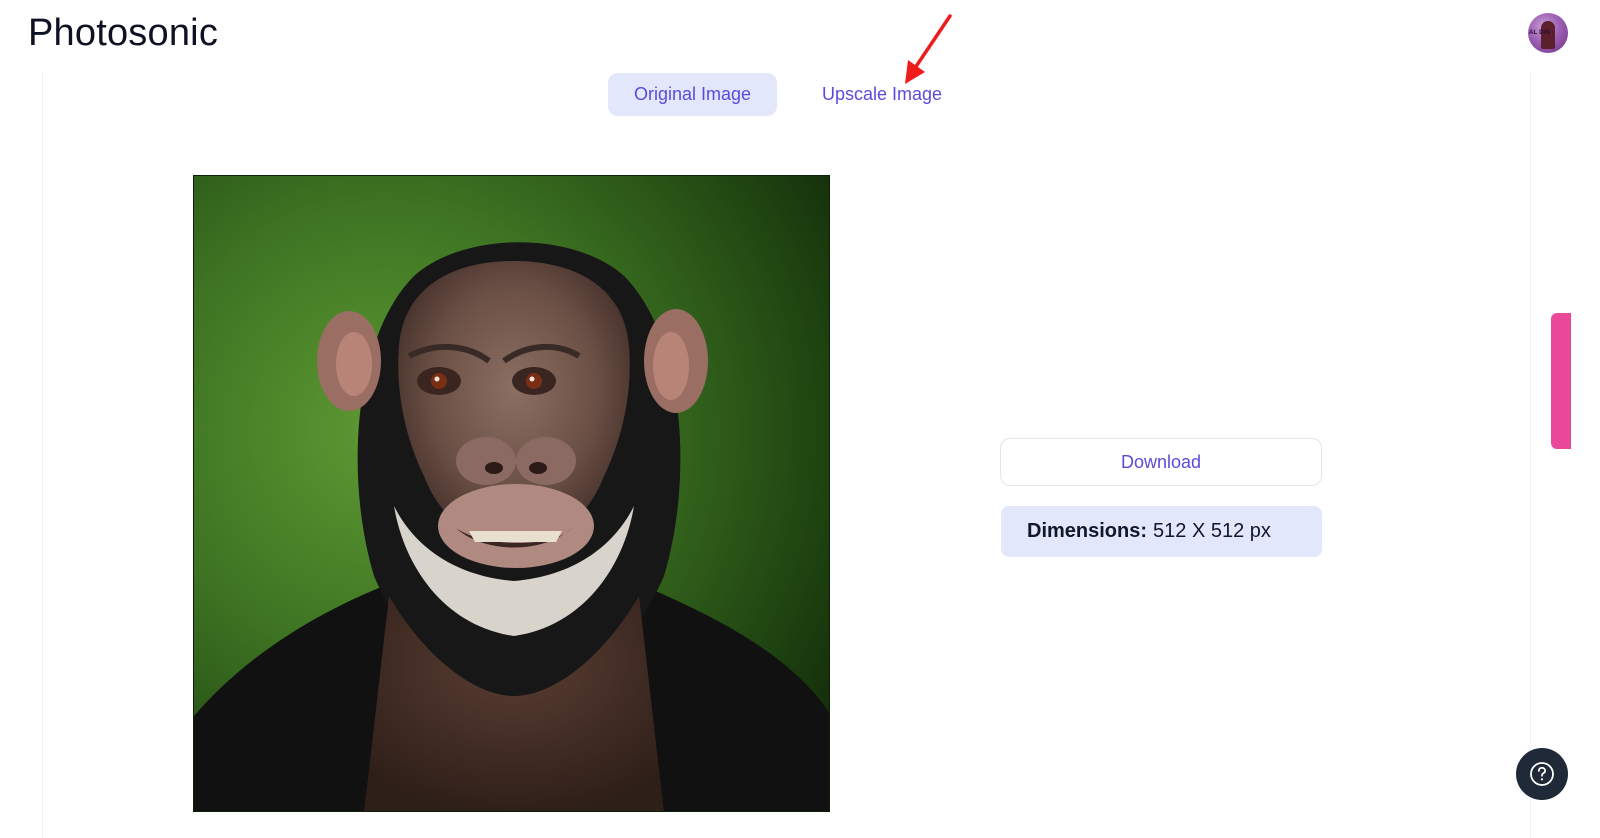 This screenshot has width=1600, height=838. Describe the element at coordinates (1530, 455) in the screenshot. I see `panel-border-right` at that location.